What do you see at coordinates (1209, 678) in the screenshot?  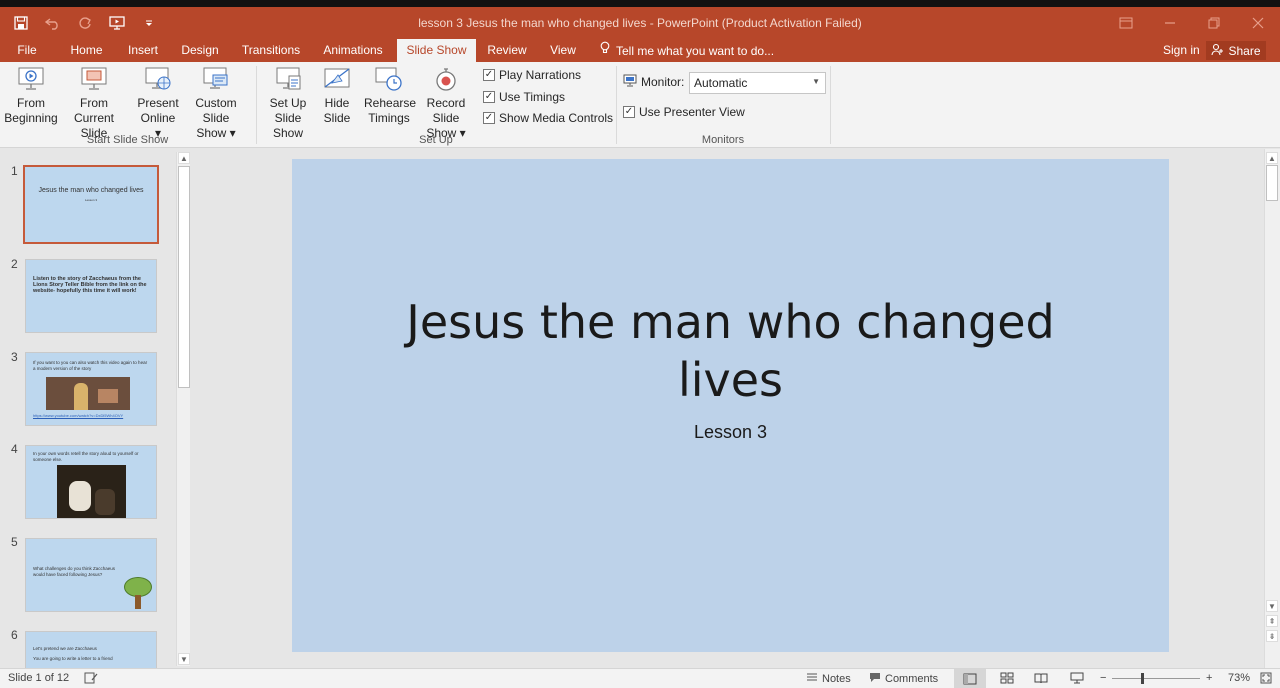 I see `zoom-in-icon: +` at bounding box center [1209, 678].